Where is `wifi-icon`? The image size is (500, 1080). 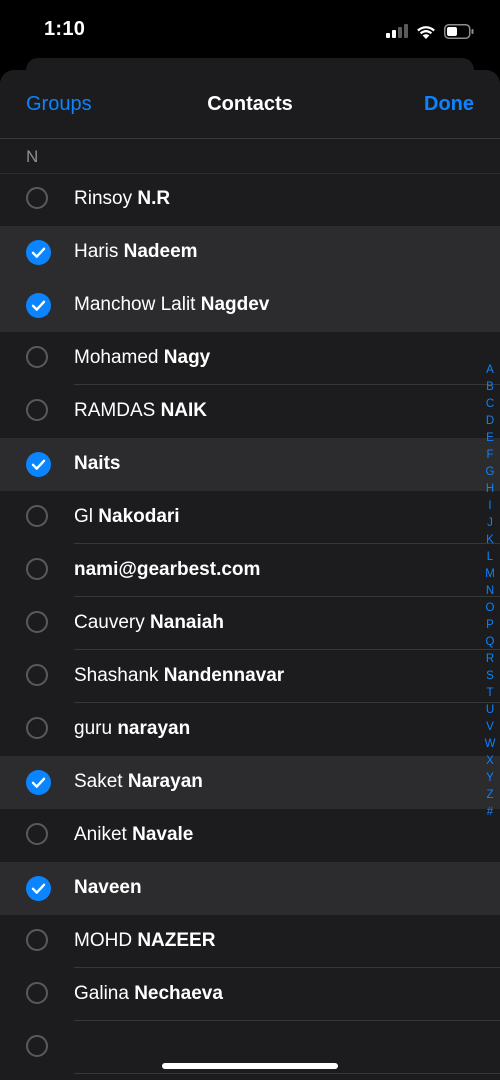
wifi-icon is located at coordinates (426, 32).